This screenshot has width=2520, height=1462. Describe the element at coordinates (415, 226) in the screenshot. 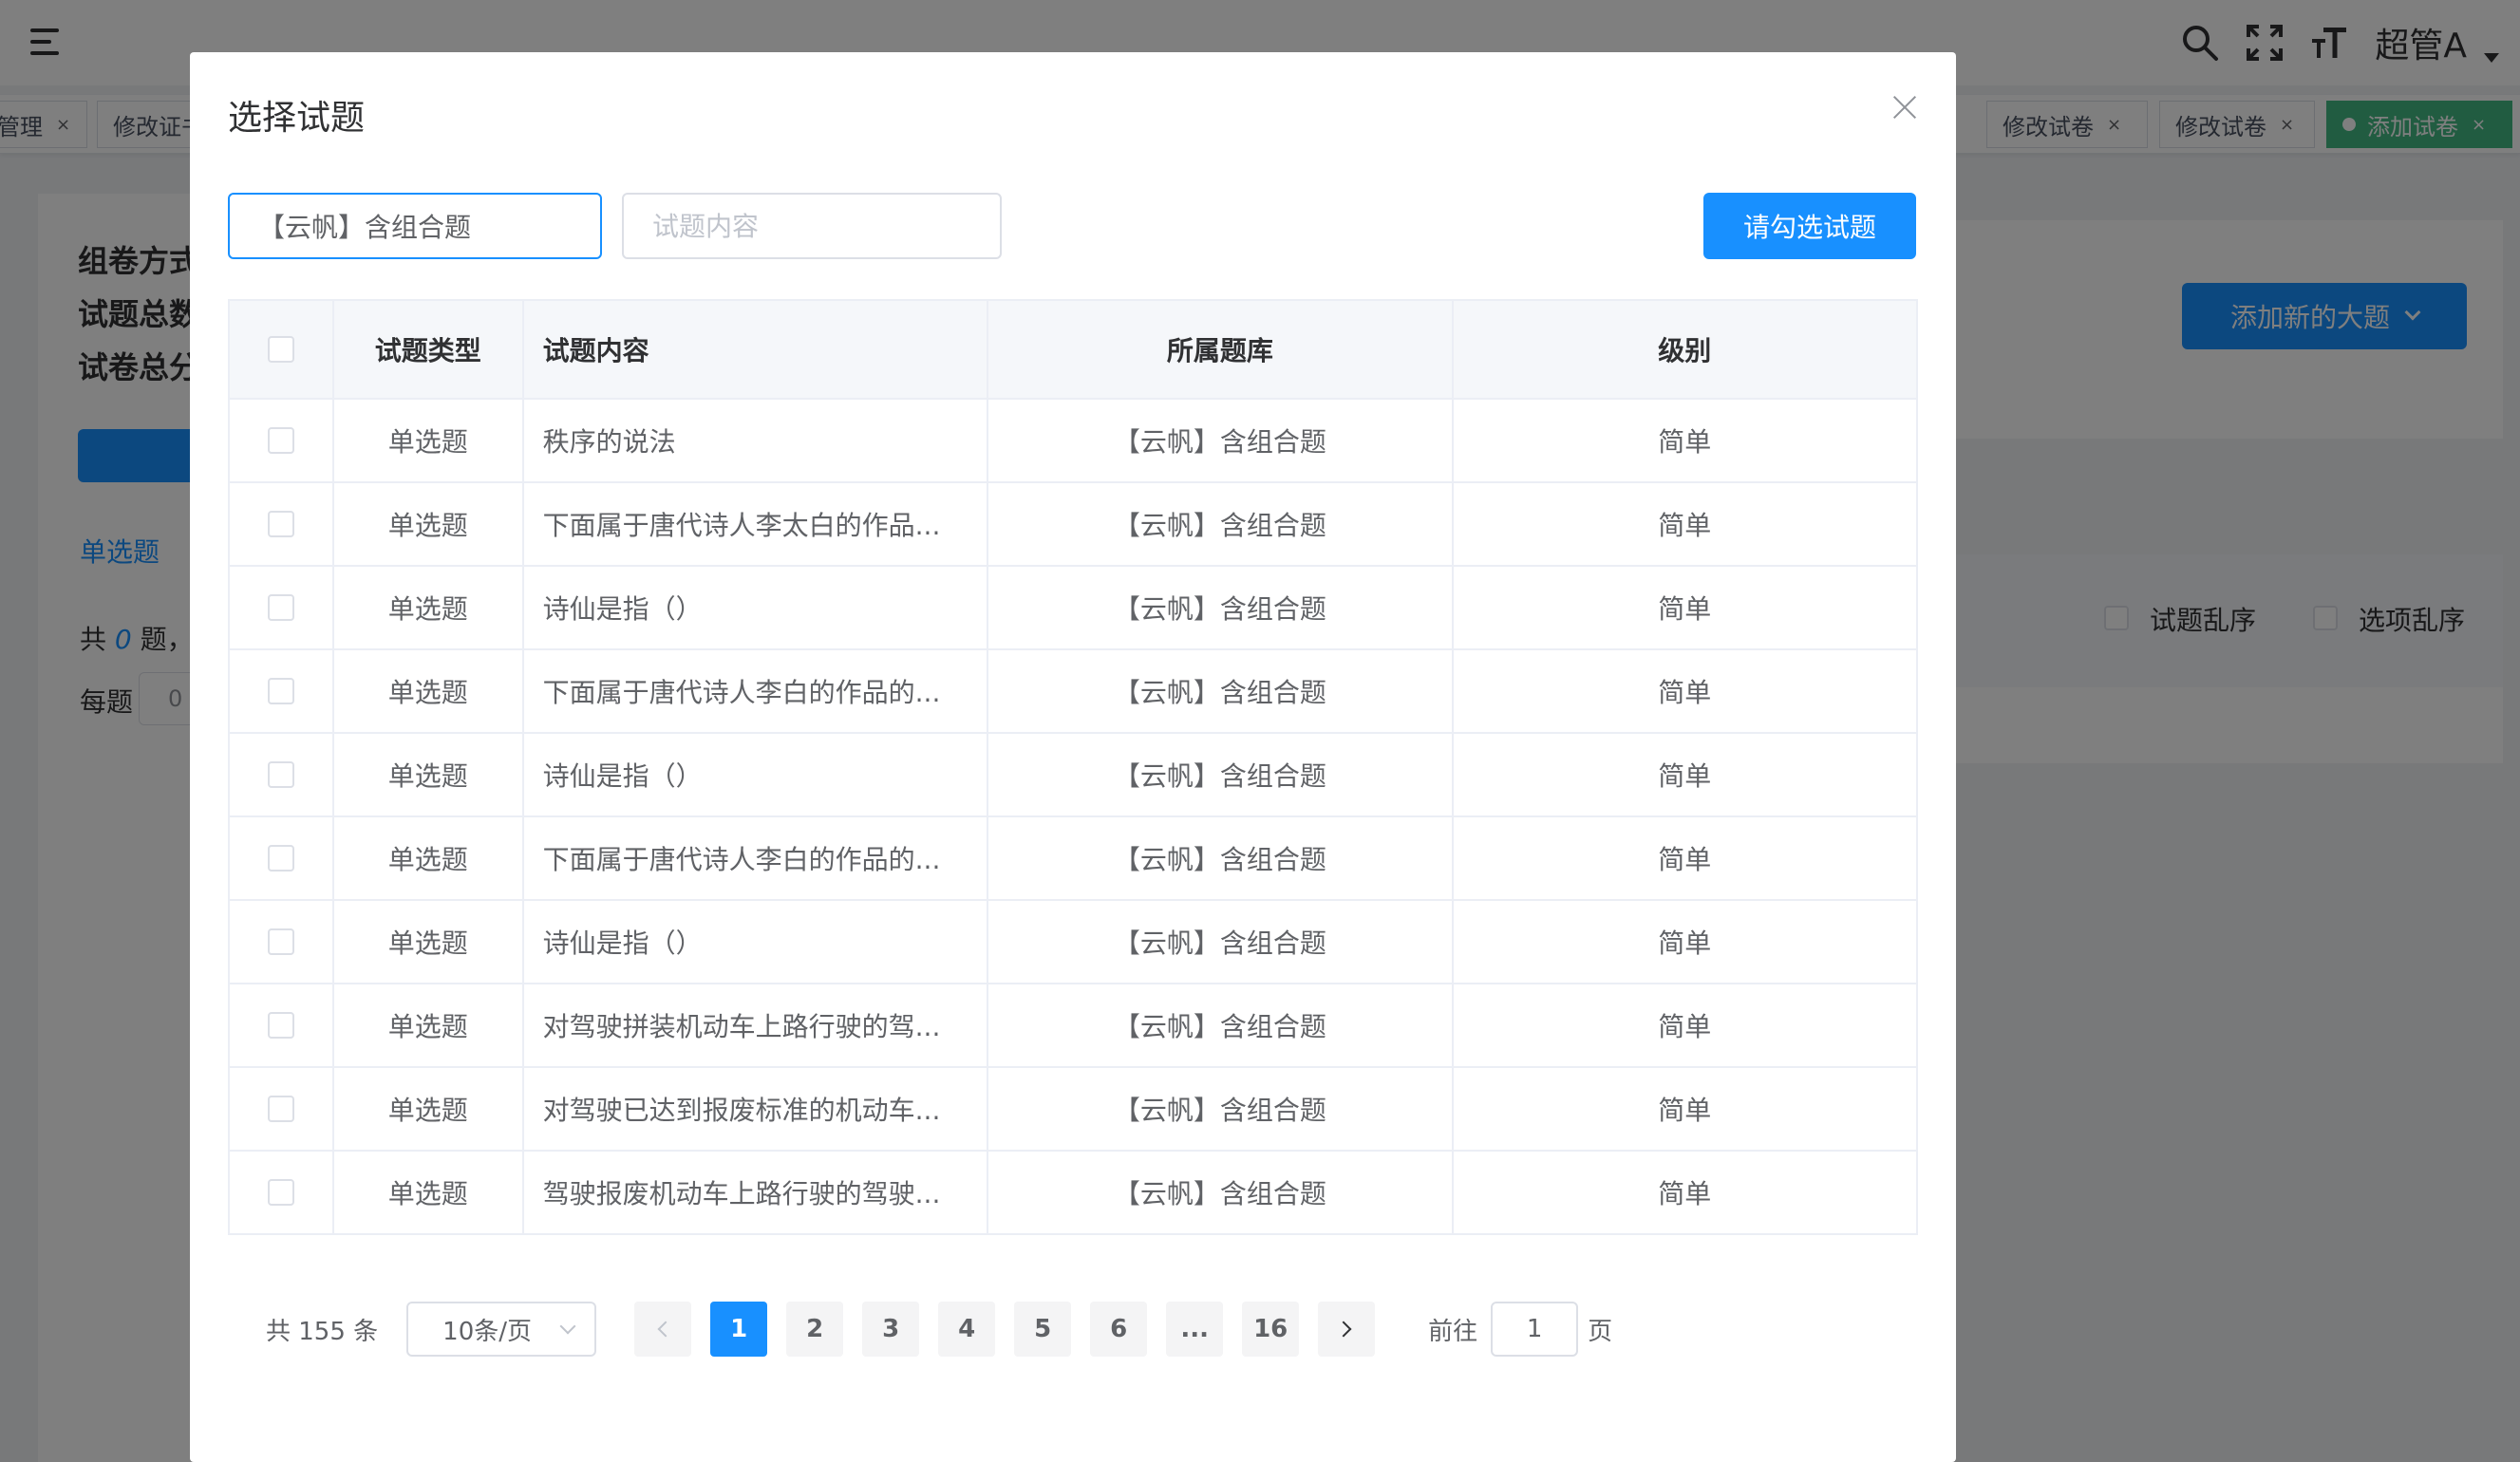

I see `bank-filter-input` at that location.